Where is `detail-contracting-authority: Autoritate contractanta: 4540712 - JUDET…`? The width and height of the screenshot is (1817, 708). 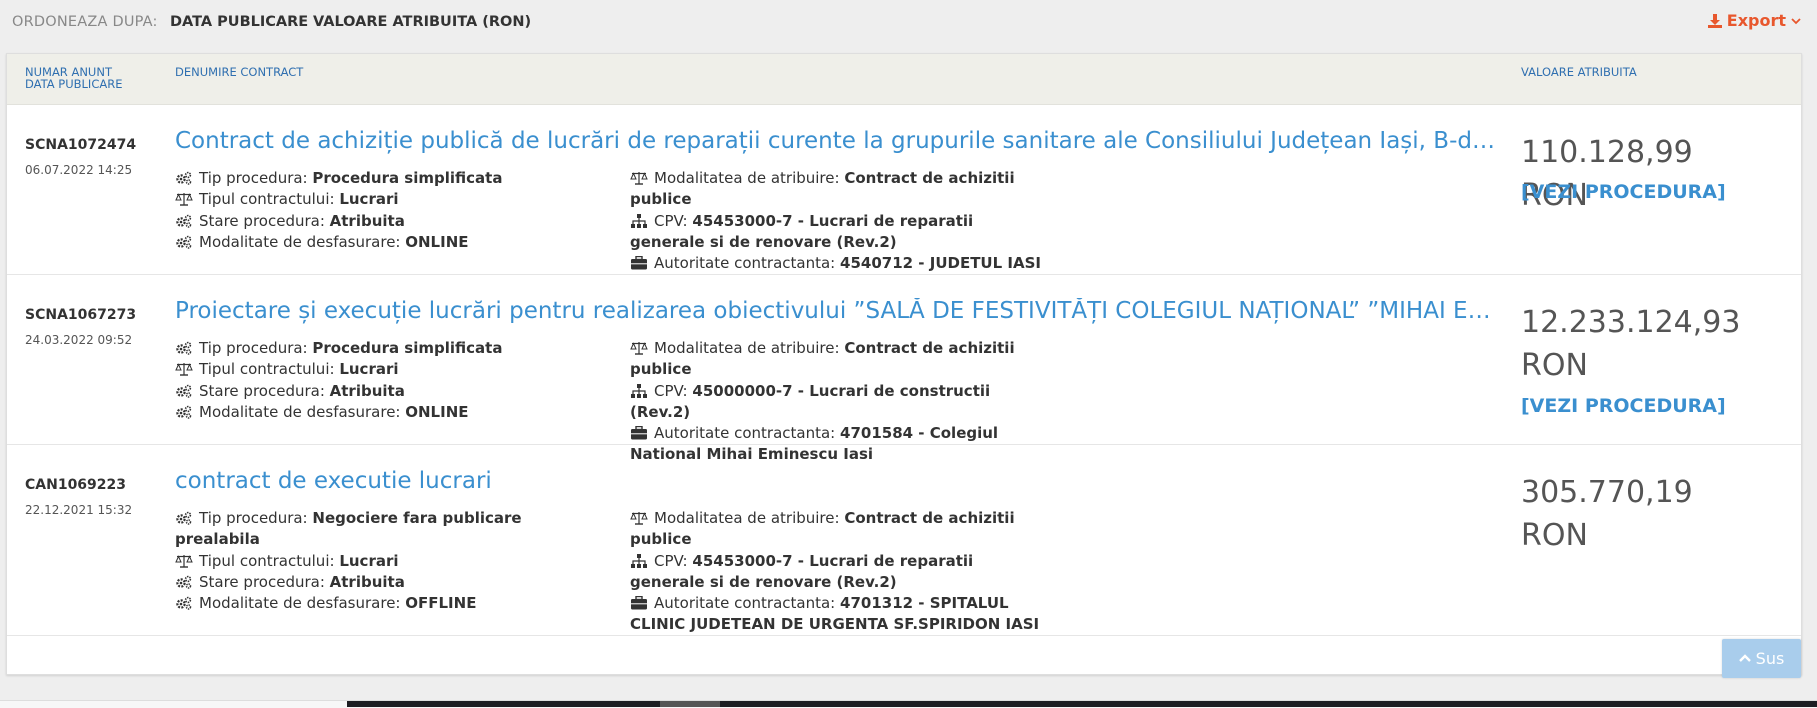
detail-contracting-authority: Autoritate contractanta: 4540712 - JUDET… is located at coordinates (840, 263).